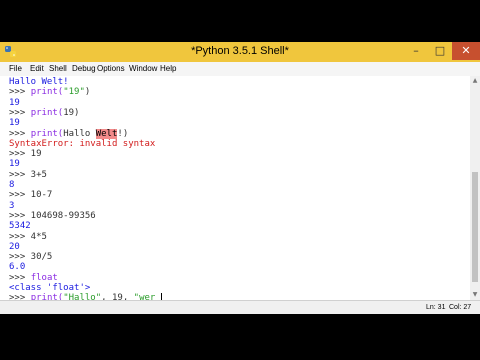  Describe the element at coordinates (436, 307) in the screenshot. I see `status-line: Ln: 31` at that location.